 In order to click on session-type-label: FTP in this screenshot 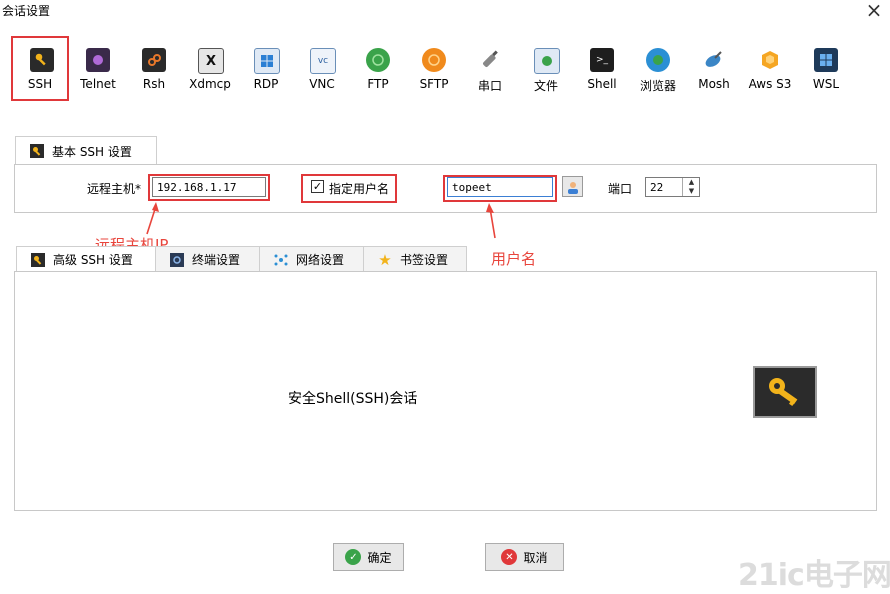, I will do `click(378, 84)`.